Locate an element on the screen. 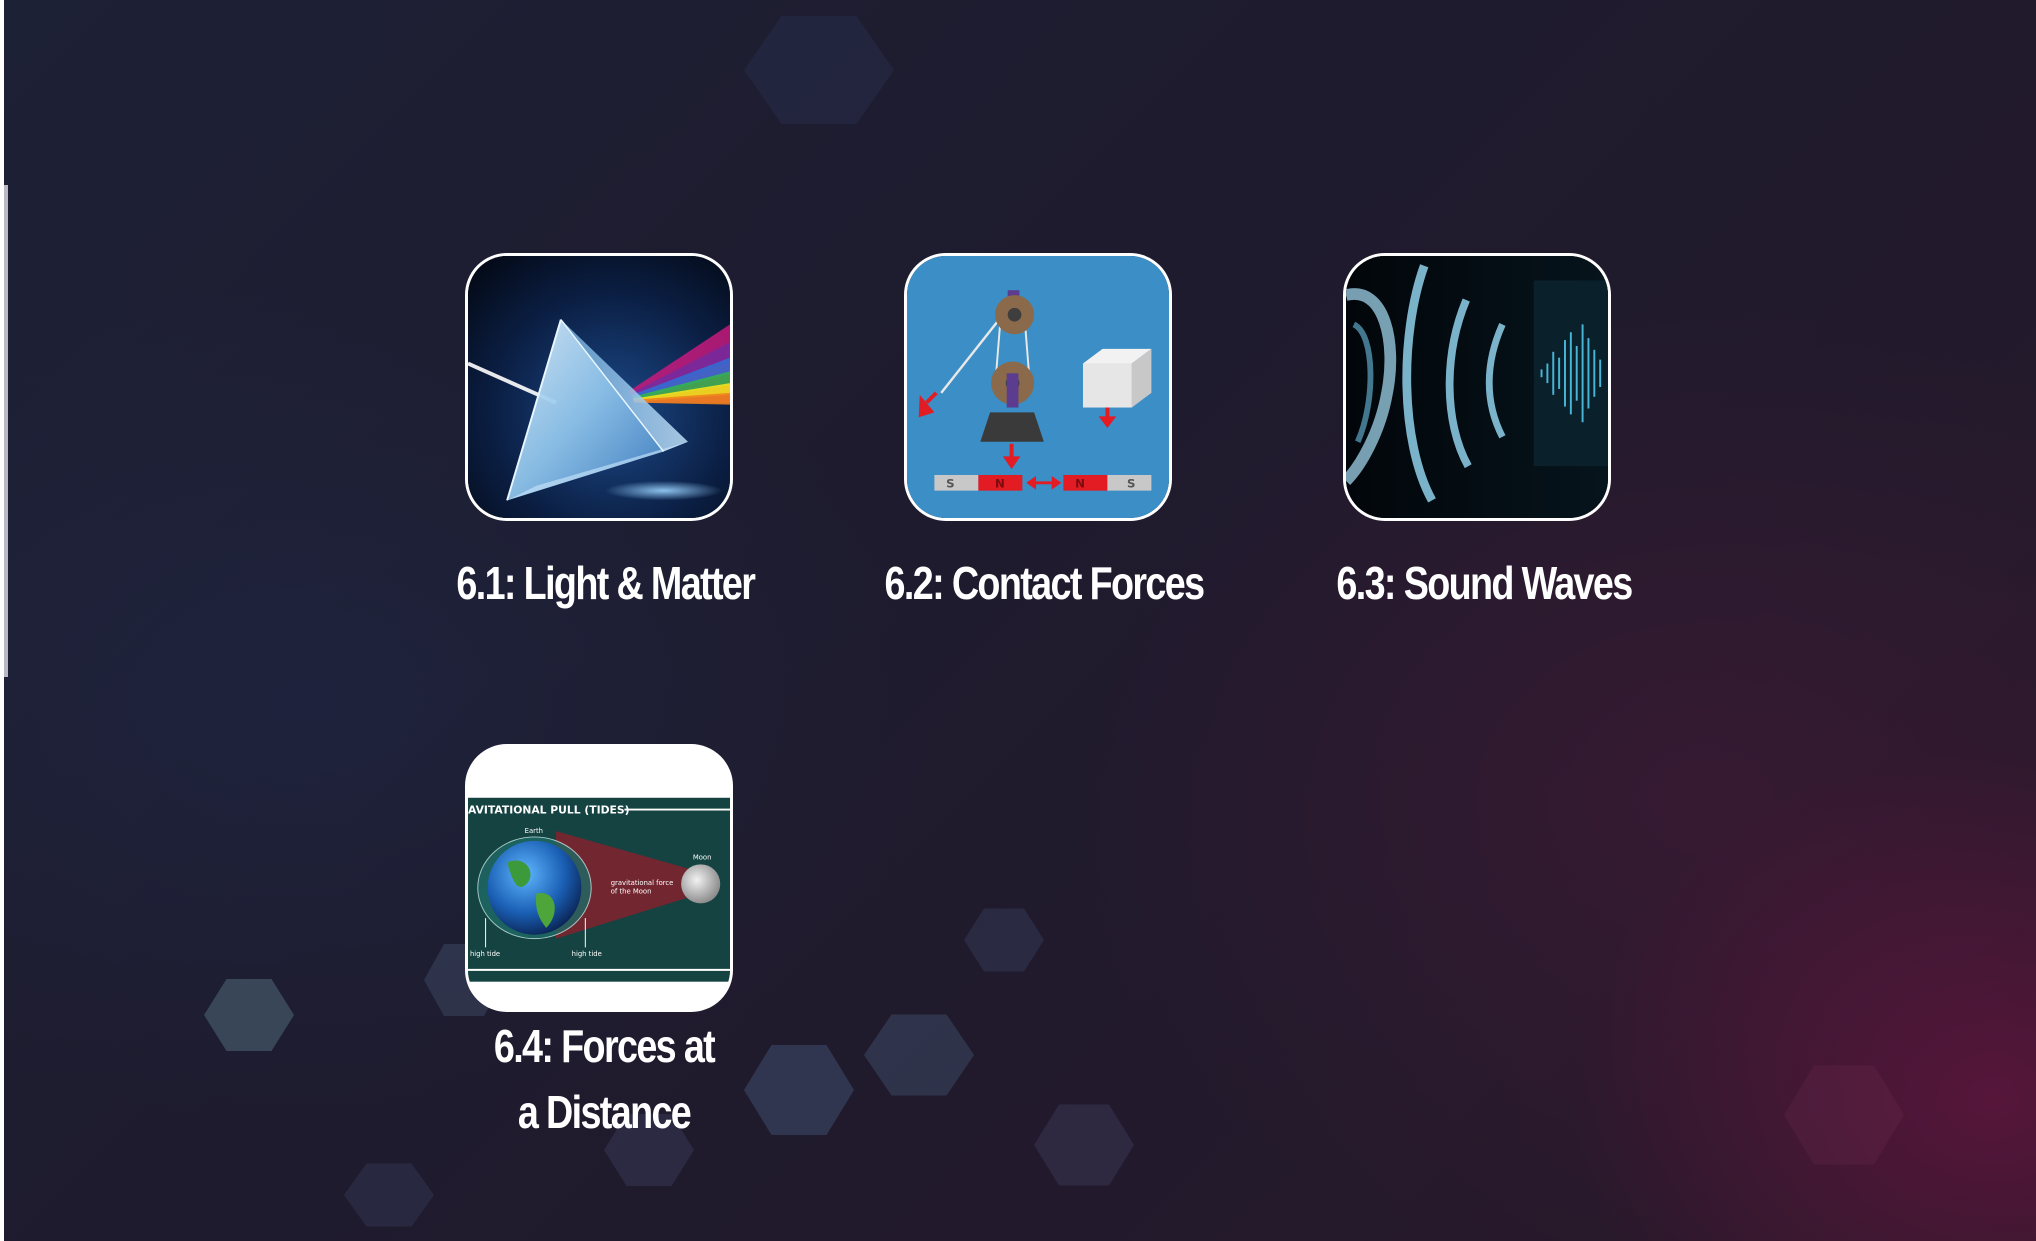 This screenshot has width=2036, height=1241. module-title-6-4-line2: a Distance is located at coordinates (604, 1112).